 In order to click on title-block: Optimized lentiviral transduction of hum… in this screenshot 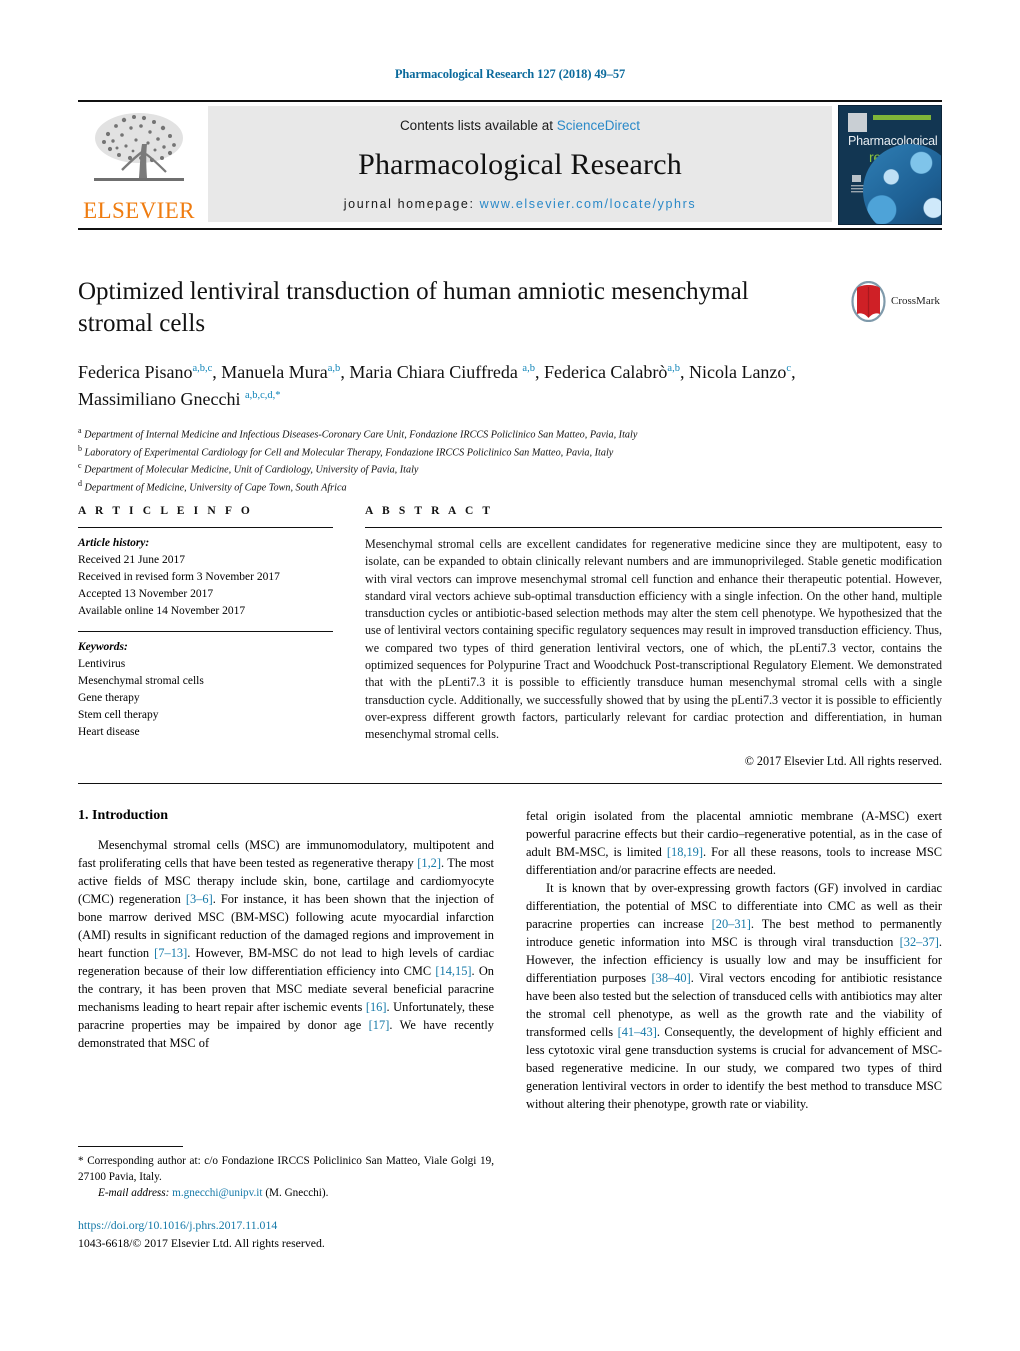, I will do `click(510, 386)`.